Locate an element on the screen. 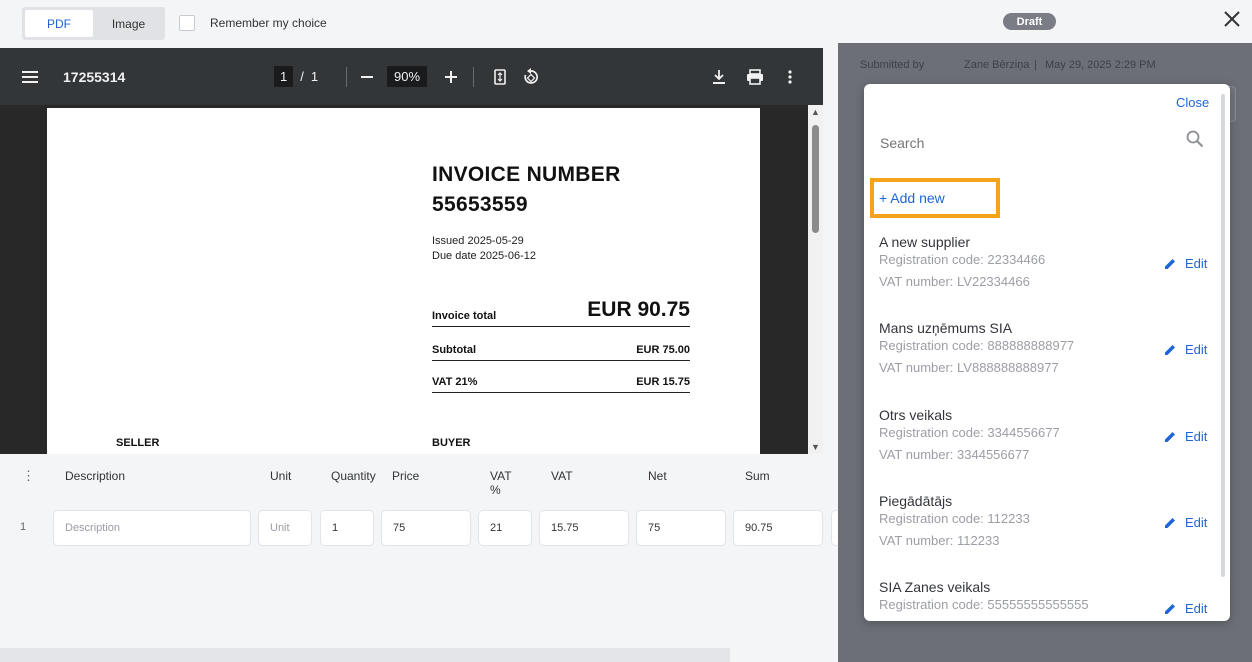  dropdown-close-button: Close is located at coordinates (1192, 102).